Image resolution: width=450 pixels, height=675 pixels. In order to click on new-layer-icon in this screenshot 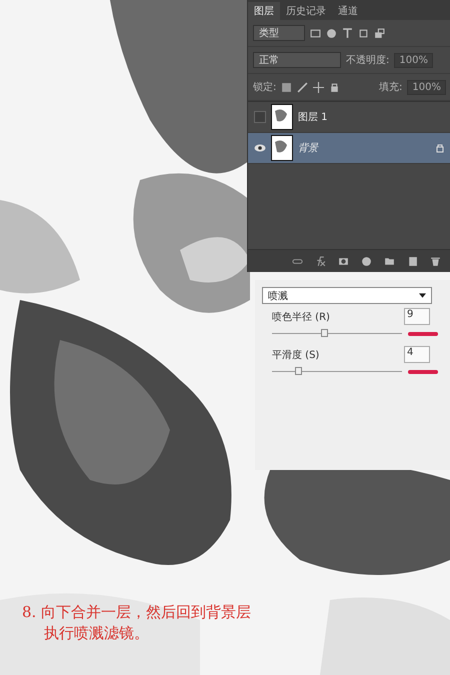, I will do `click(412, 261)`.